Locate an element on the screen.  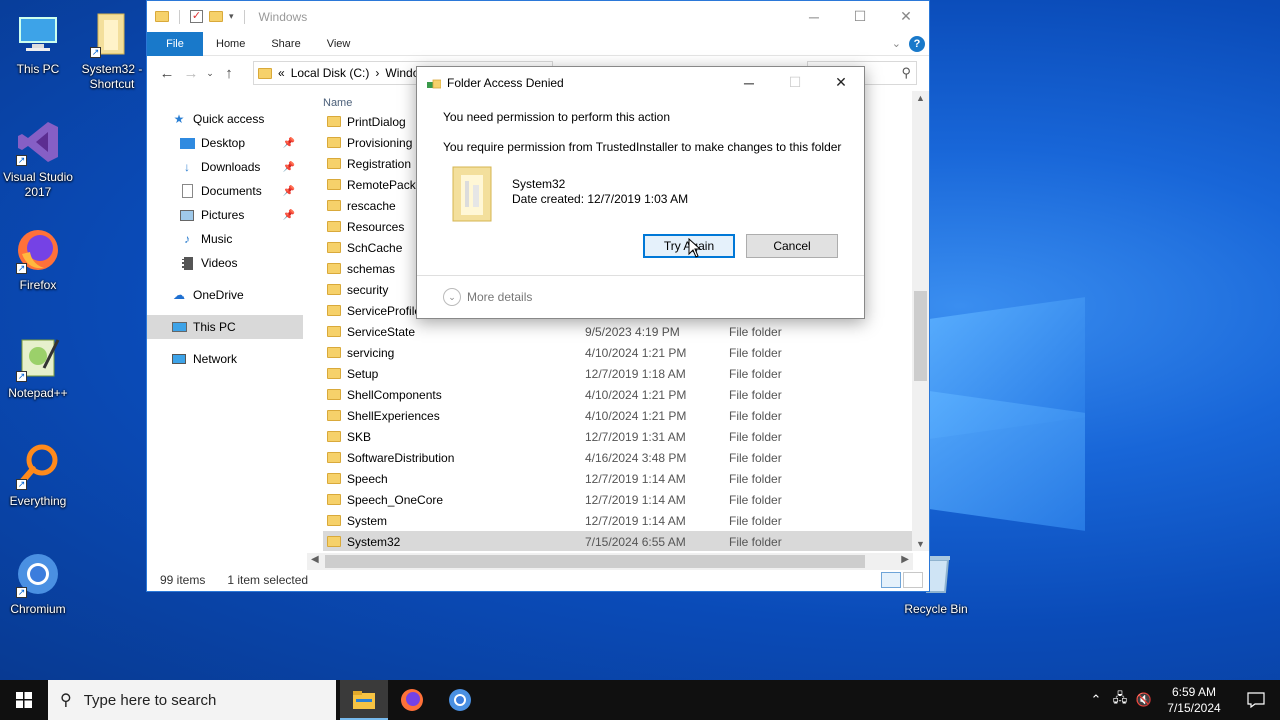
vertical-scrollbar: ▲ ▼ is located at coordinates (920, 321).